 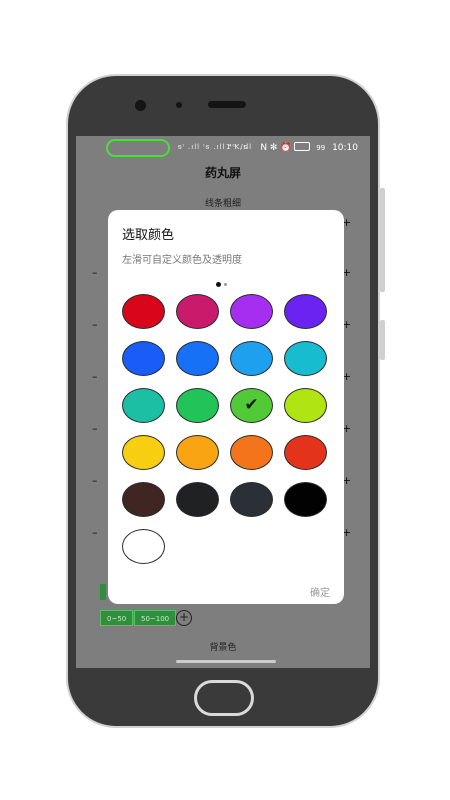 What do you see at coordinates (148, 235) in the screenshot?
I see `dialog-title: 选取颜色` at bounding box center [148, 235].